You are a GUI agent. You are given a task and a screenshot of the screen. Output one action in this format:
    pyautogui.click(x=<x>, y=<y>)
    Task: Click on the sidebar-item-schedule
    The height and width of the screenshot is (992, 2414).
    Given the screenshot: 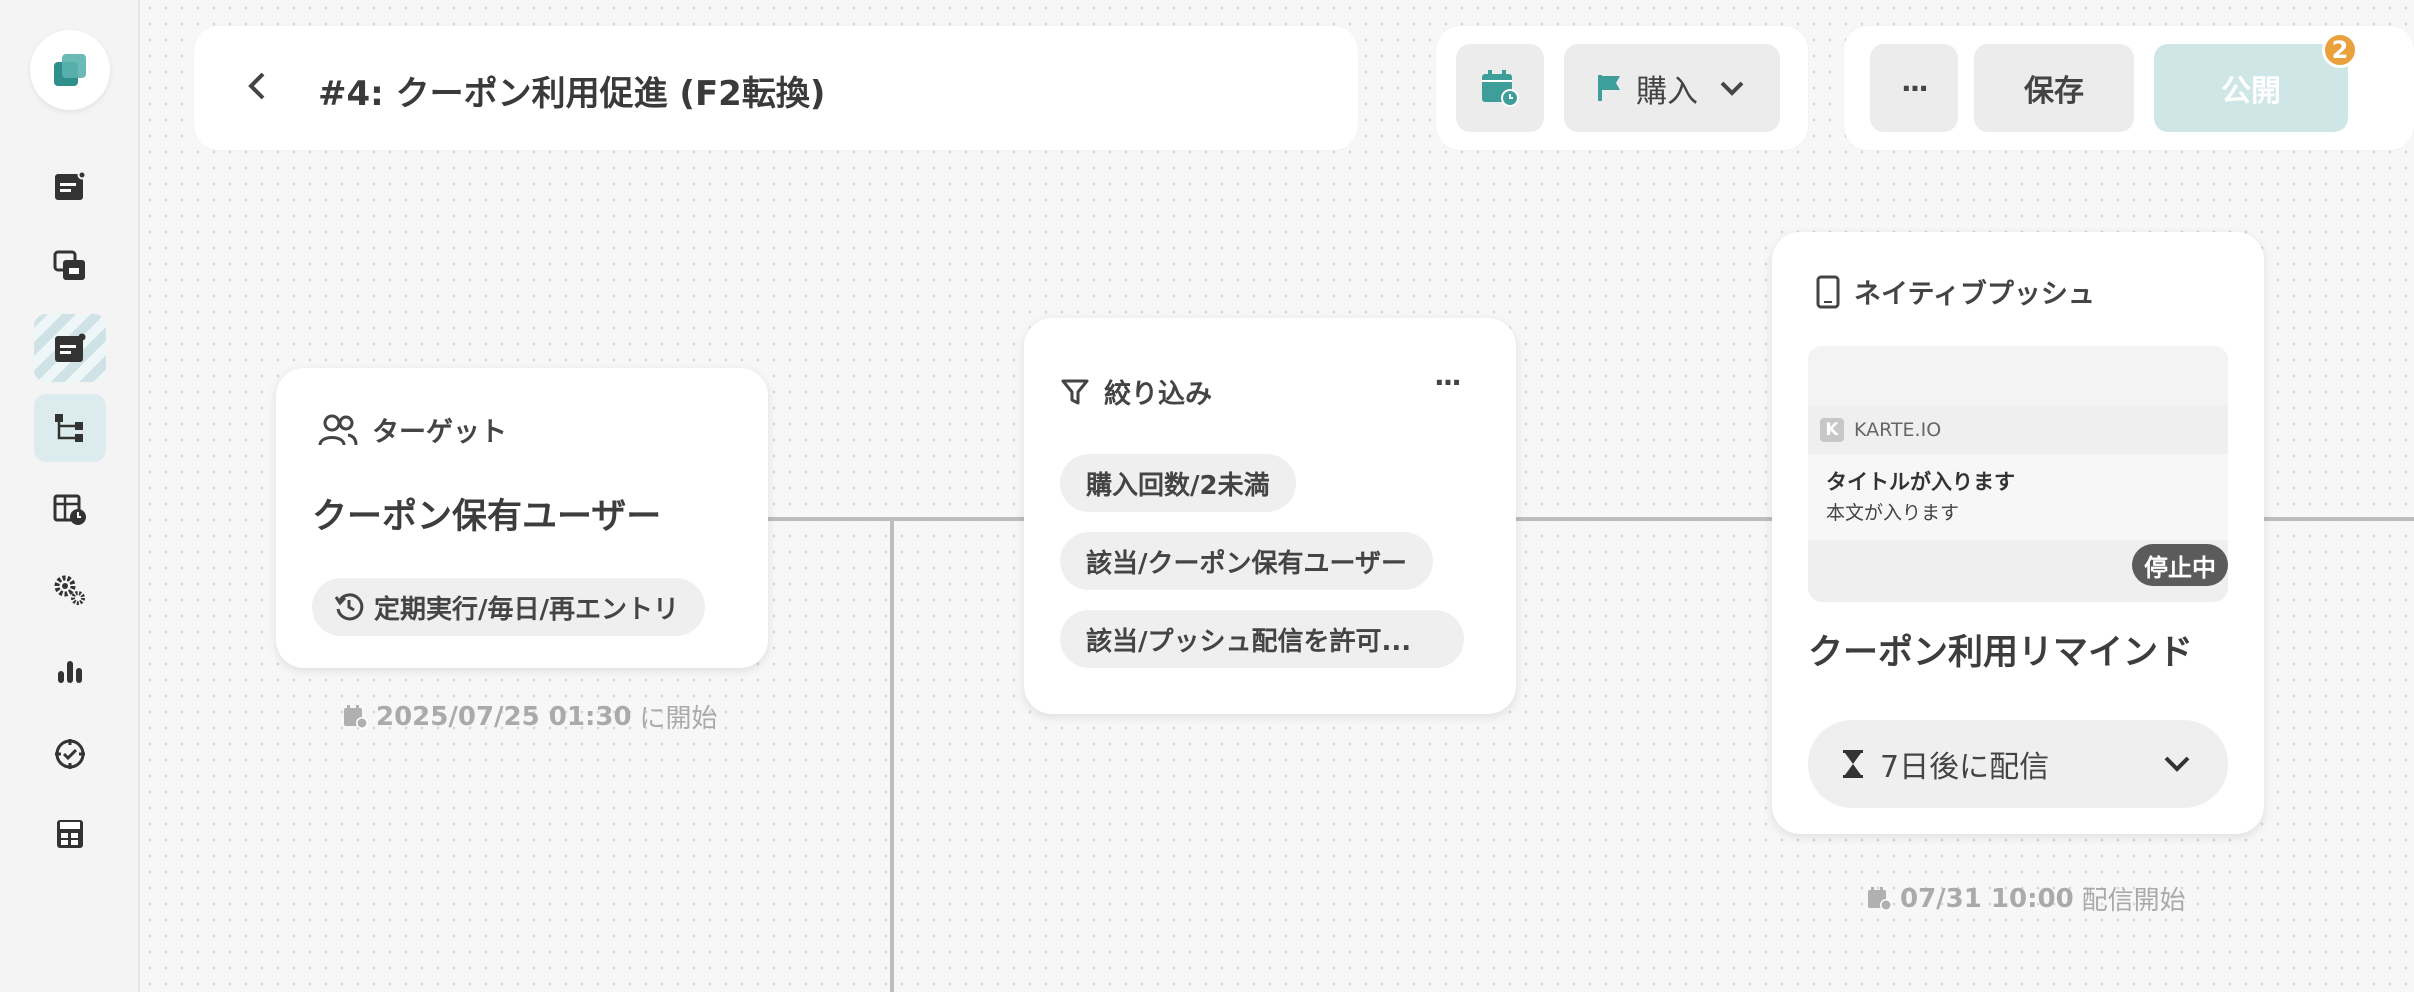 What is the action you would take?
    pyautogui.click(x=70, y=510)
    